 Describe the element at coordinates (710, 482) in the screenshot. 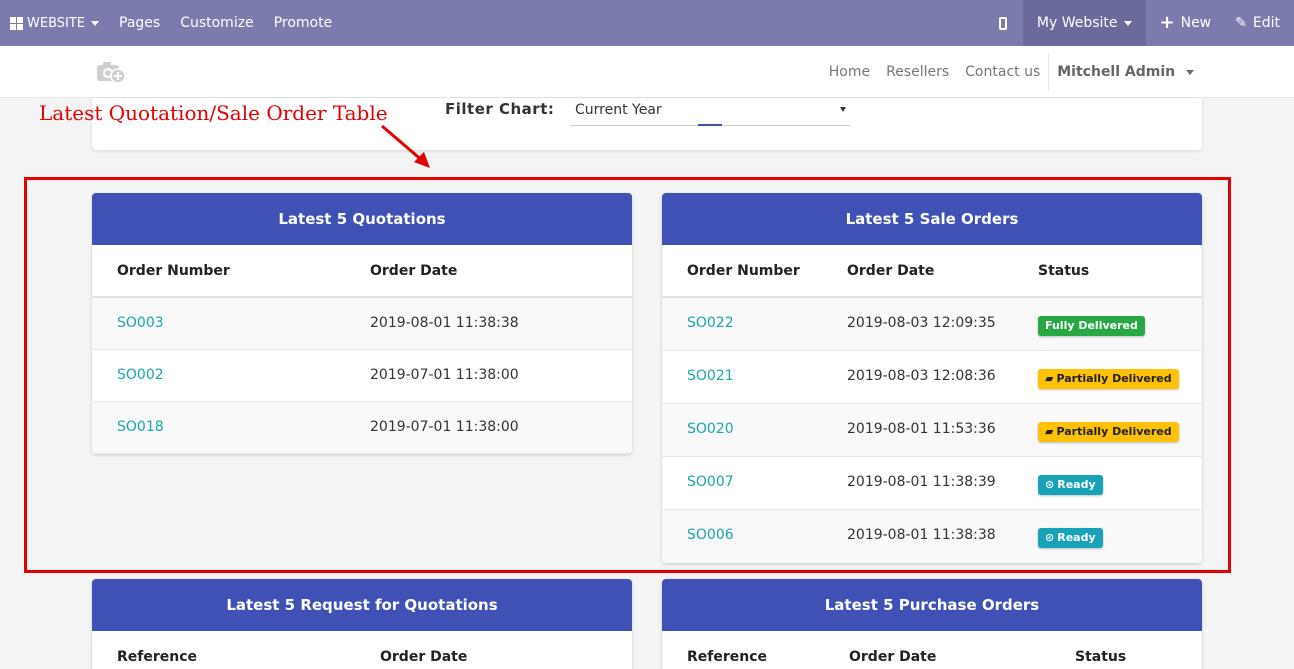

I see `order-link: SO007` at that location.